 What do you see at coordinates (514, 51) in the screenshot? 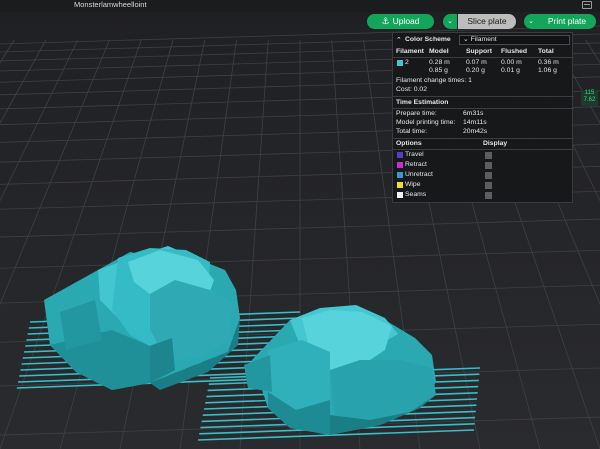
I see `col-flushed: Flushed` at bounding box center [514, 51].